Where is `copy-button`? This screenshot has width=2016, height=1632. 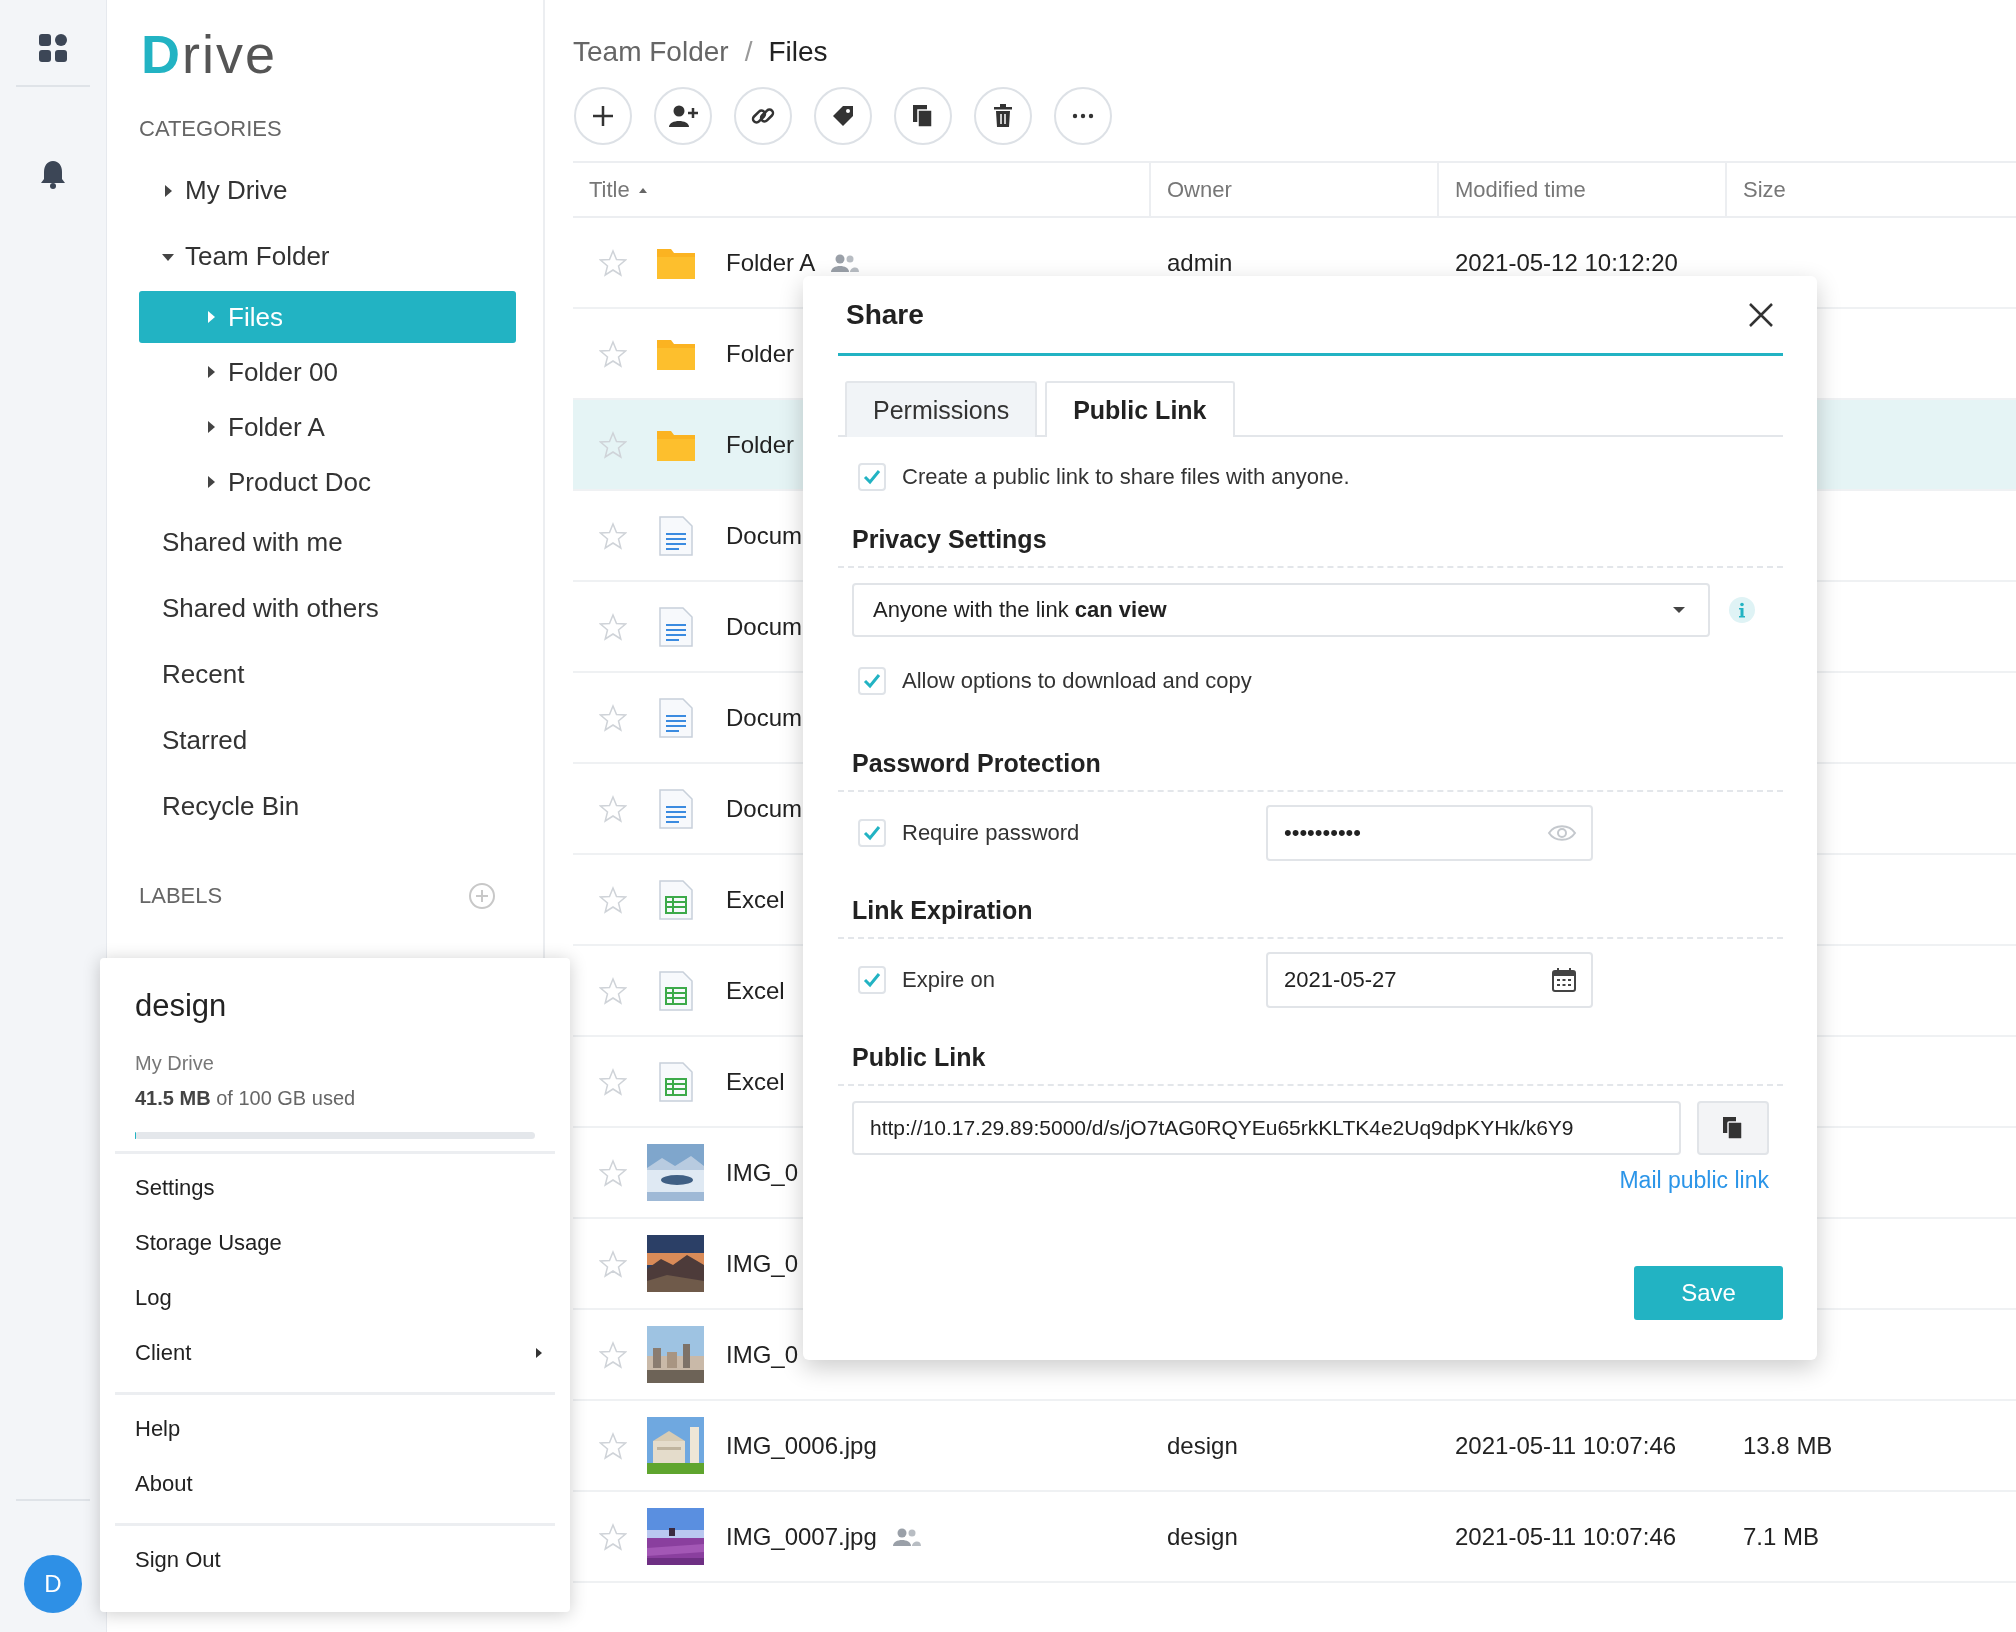
copy-button is located at coordinates (923, 116).